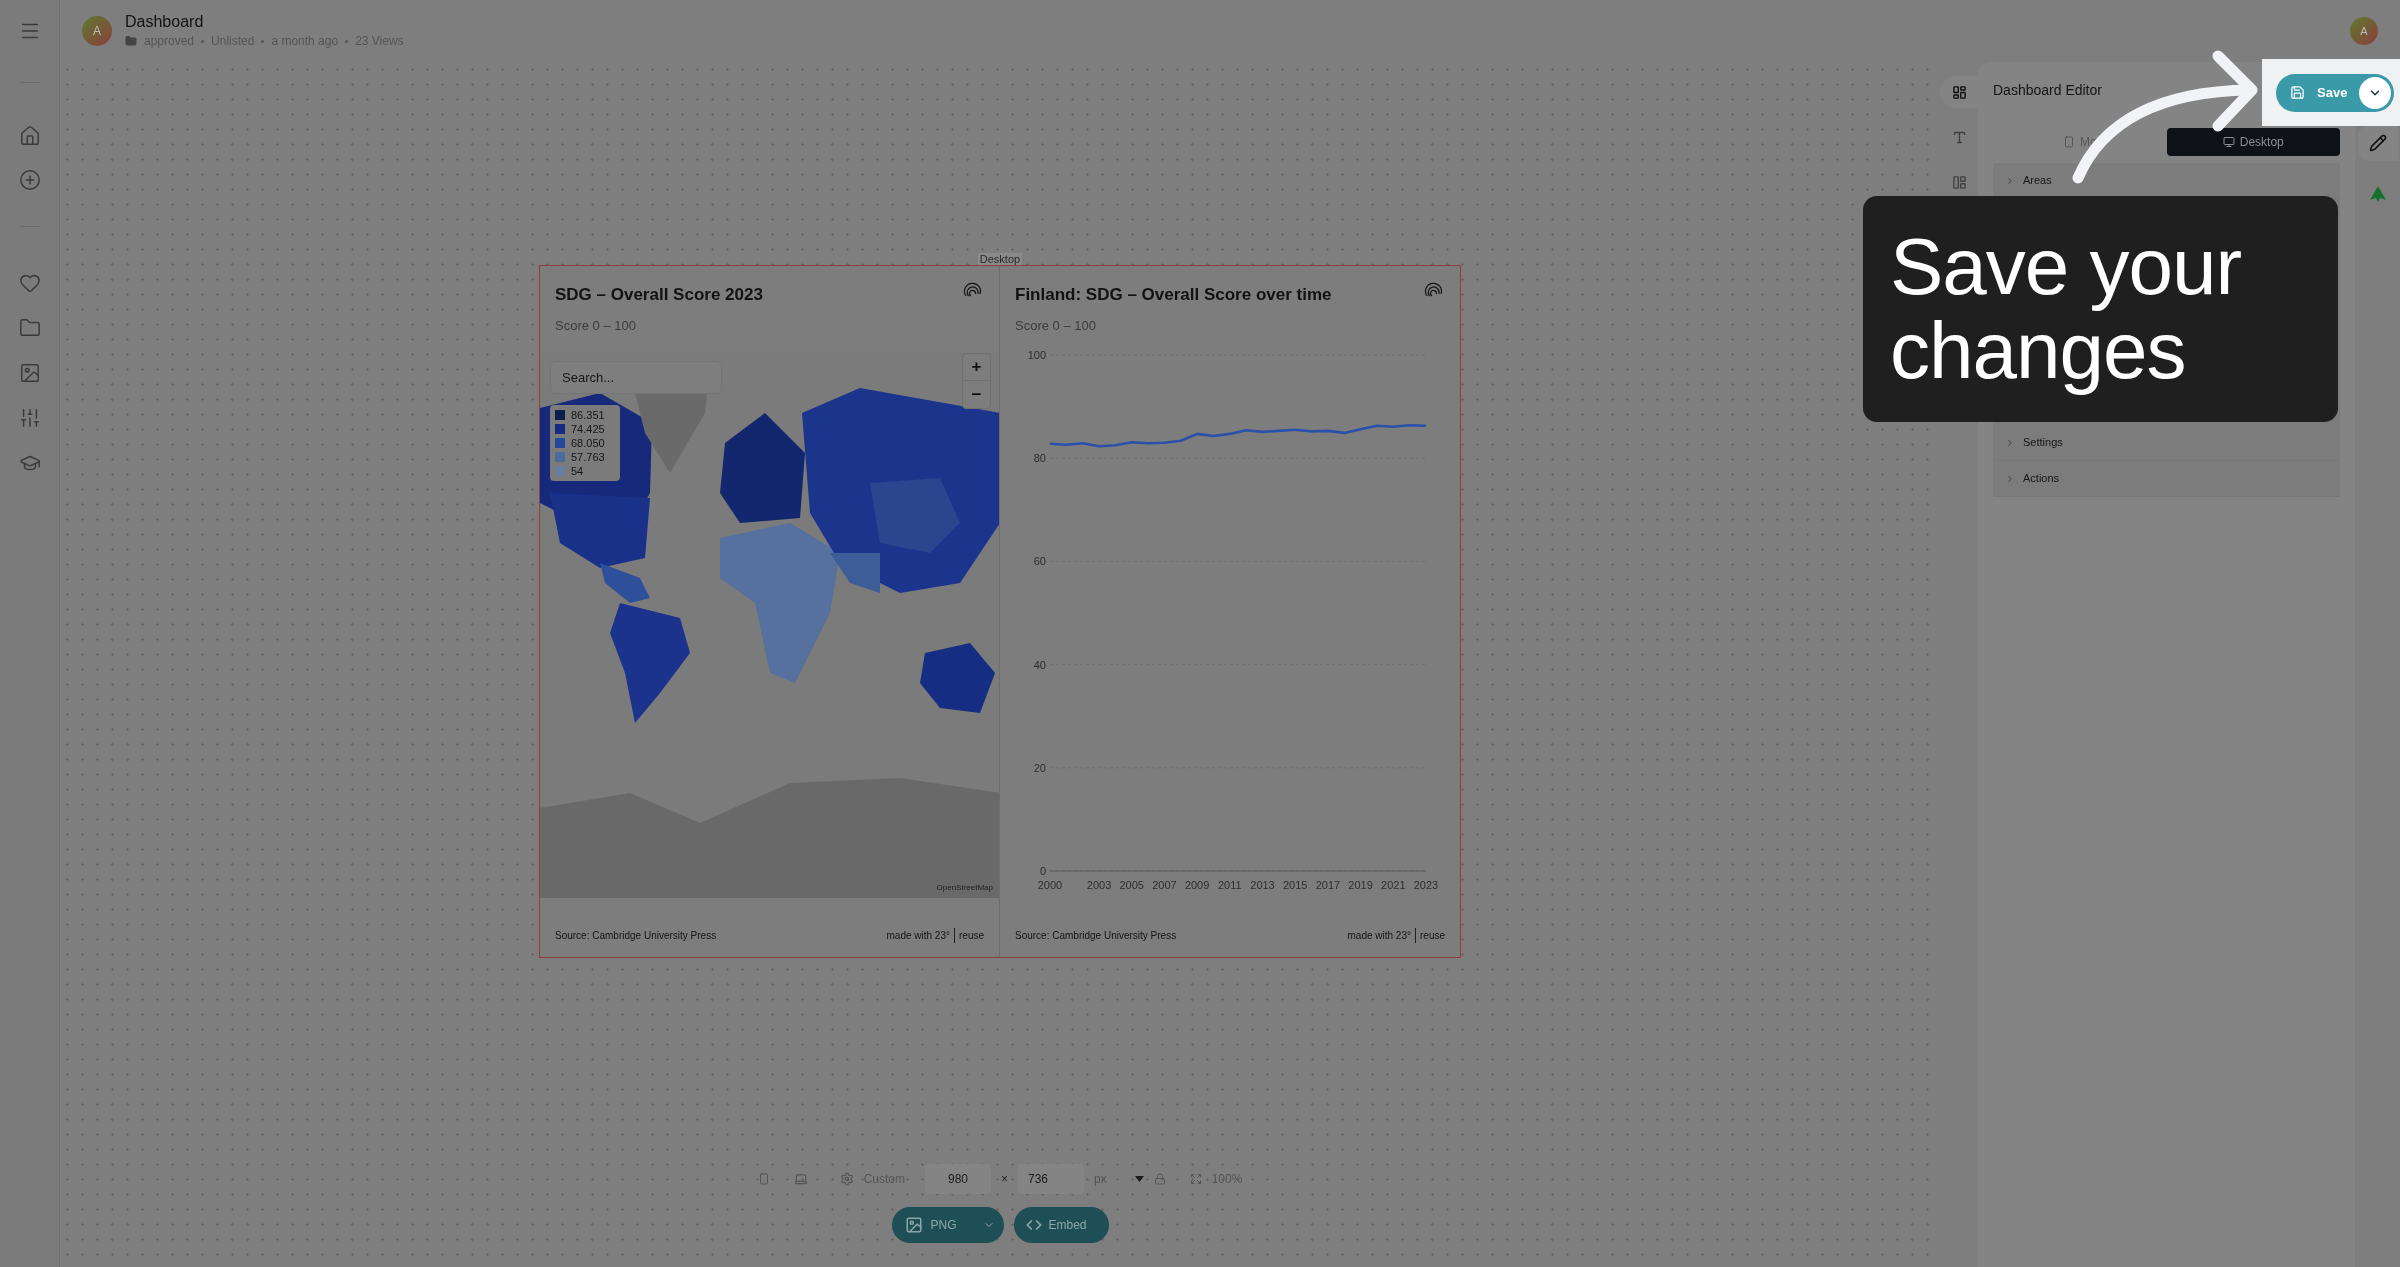  I want to click on y-tick-label: 60, so click(1039, 561).